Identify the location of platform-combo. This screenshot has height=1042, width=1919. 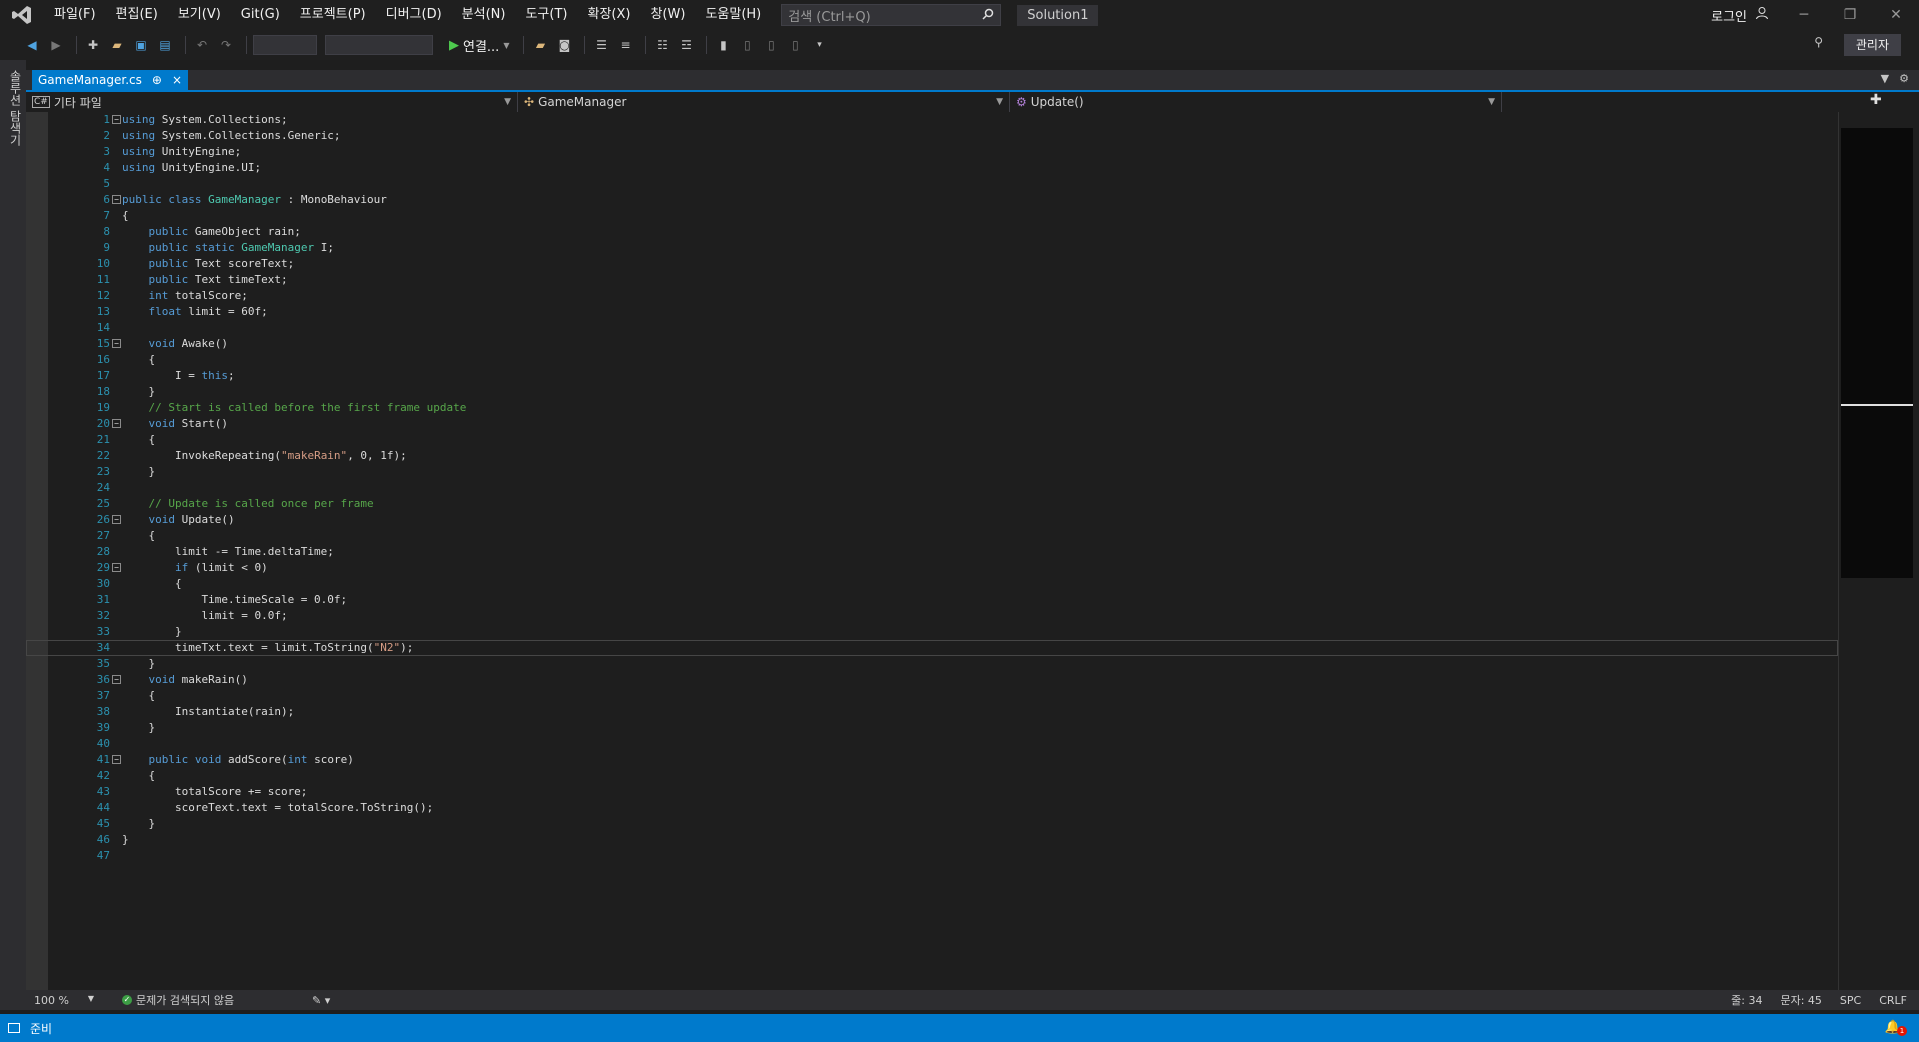
(379, 45).